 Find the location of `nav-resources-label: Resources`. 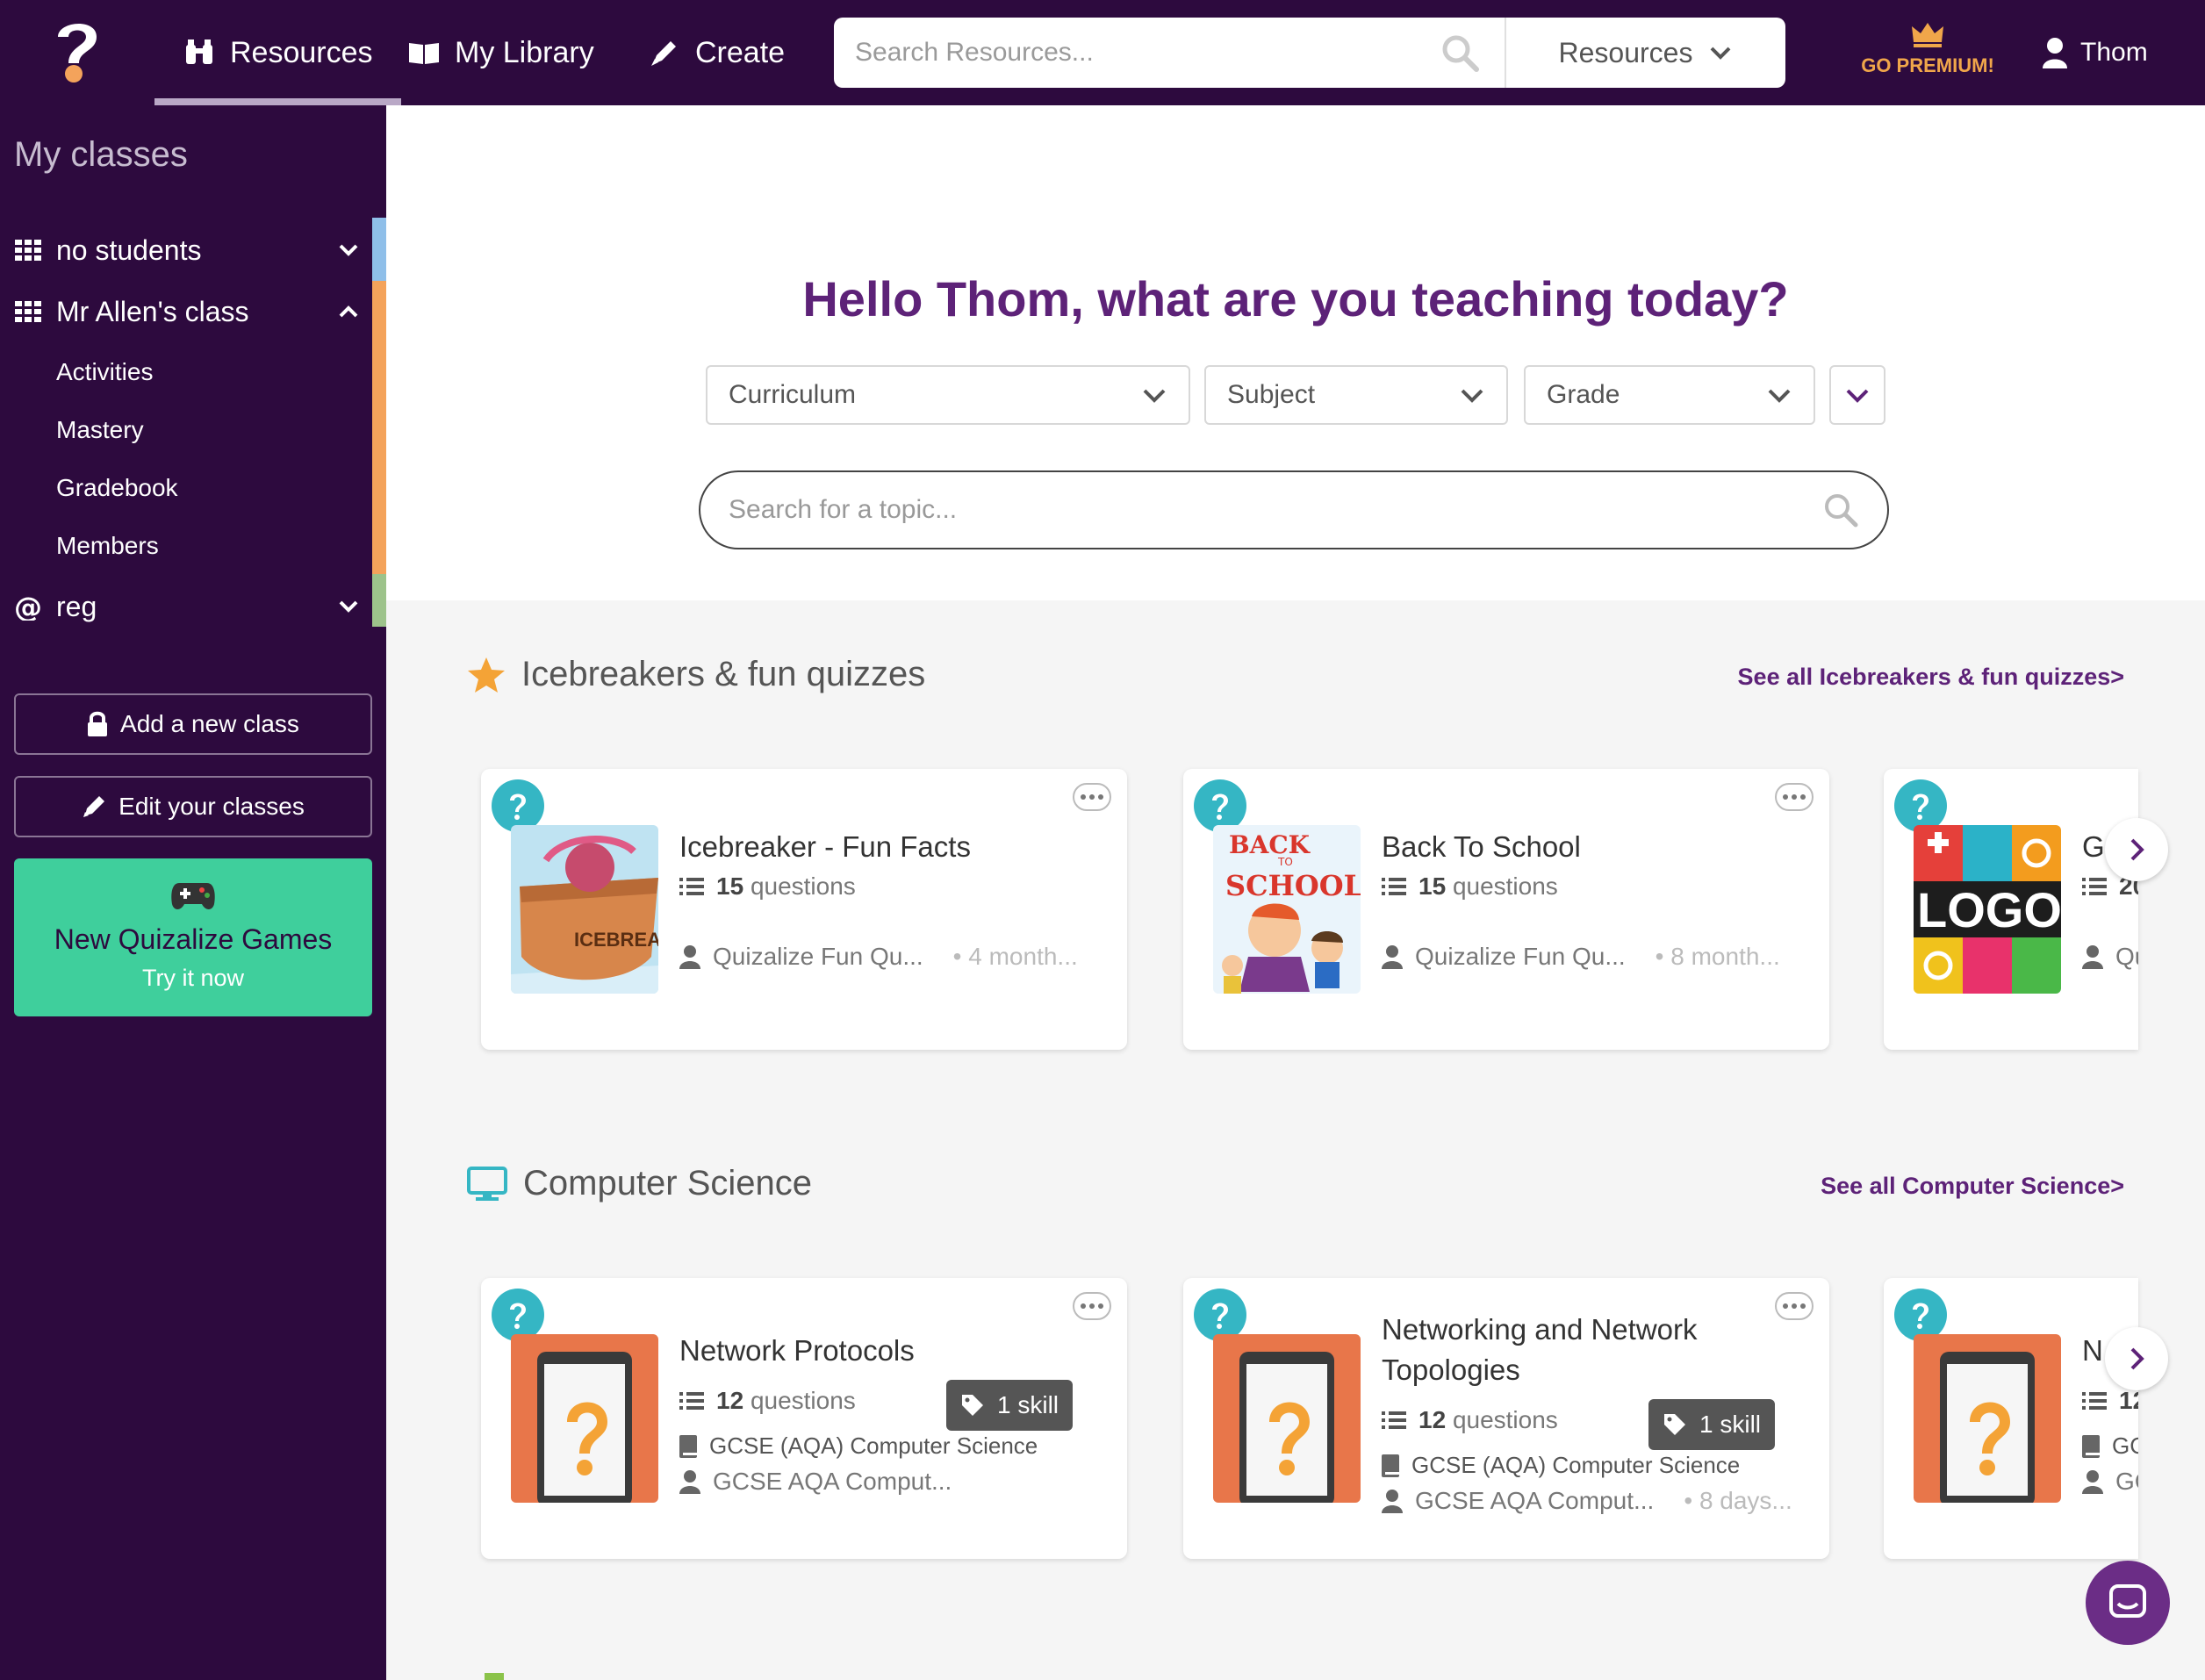

nav-resources-label: Resources is located at coordinates (301, 52).